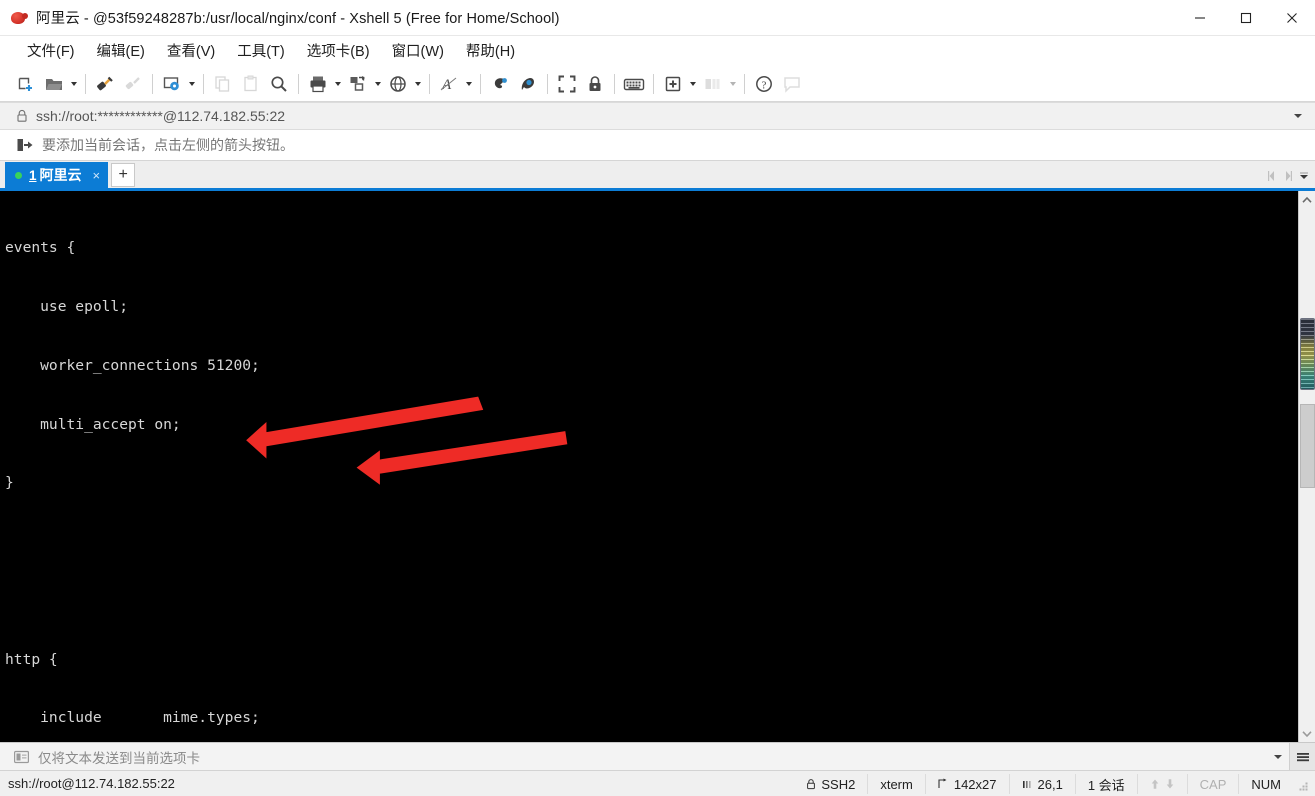 Image resolution: width=1315 pixels, height=796 pixels. I want to click on status-protocol-label: SSH2, so click(838, 784).